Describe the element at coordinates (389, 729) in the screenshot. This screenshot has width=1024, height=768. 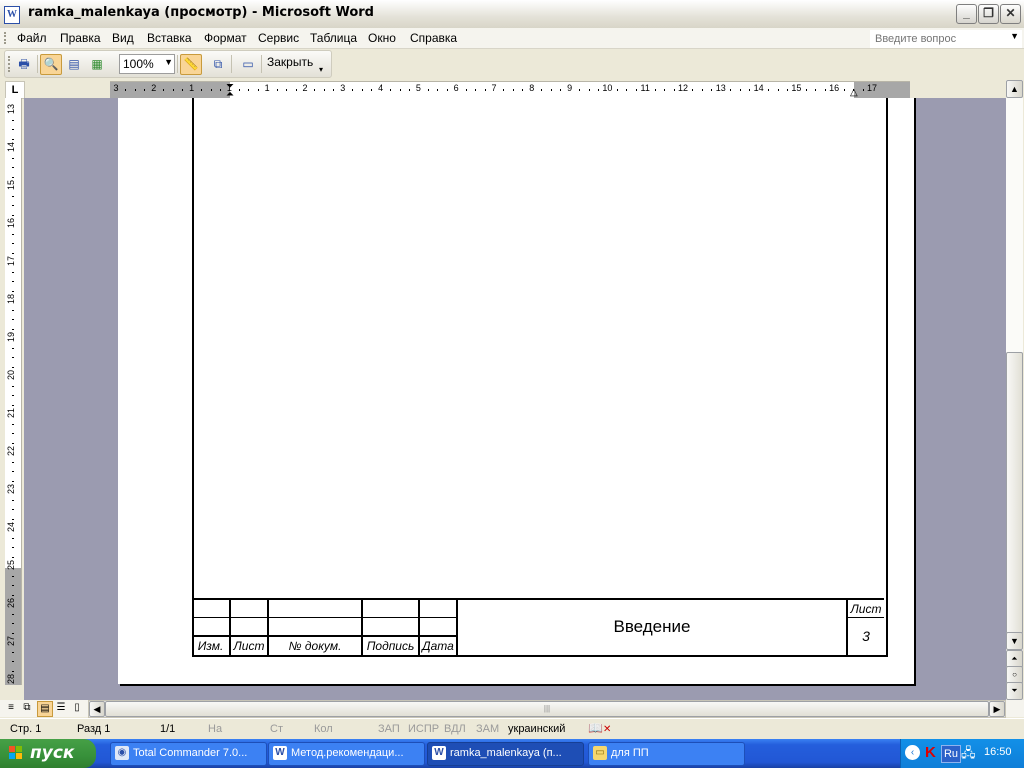
I see `status-rec: ЗАП` at that location.